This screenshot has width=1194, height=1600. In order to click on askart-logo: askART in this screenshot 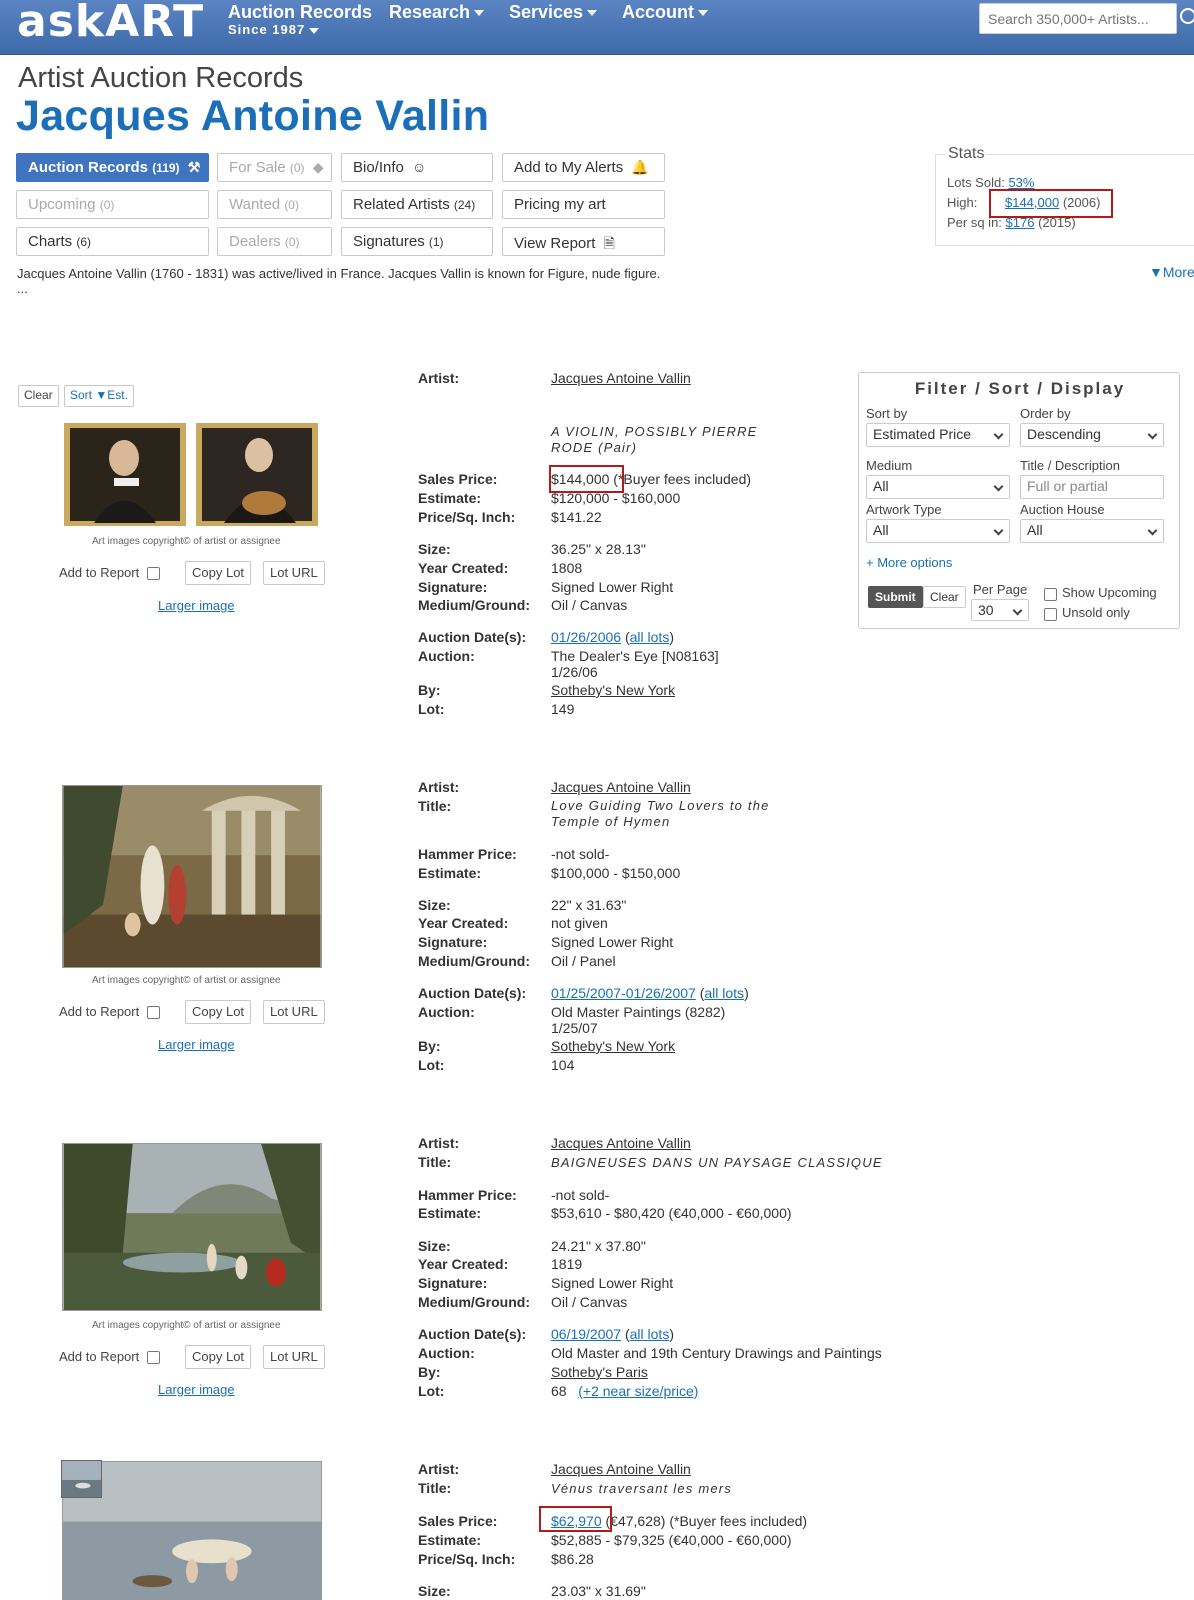, I will do `click(110, 23)`.